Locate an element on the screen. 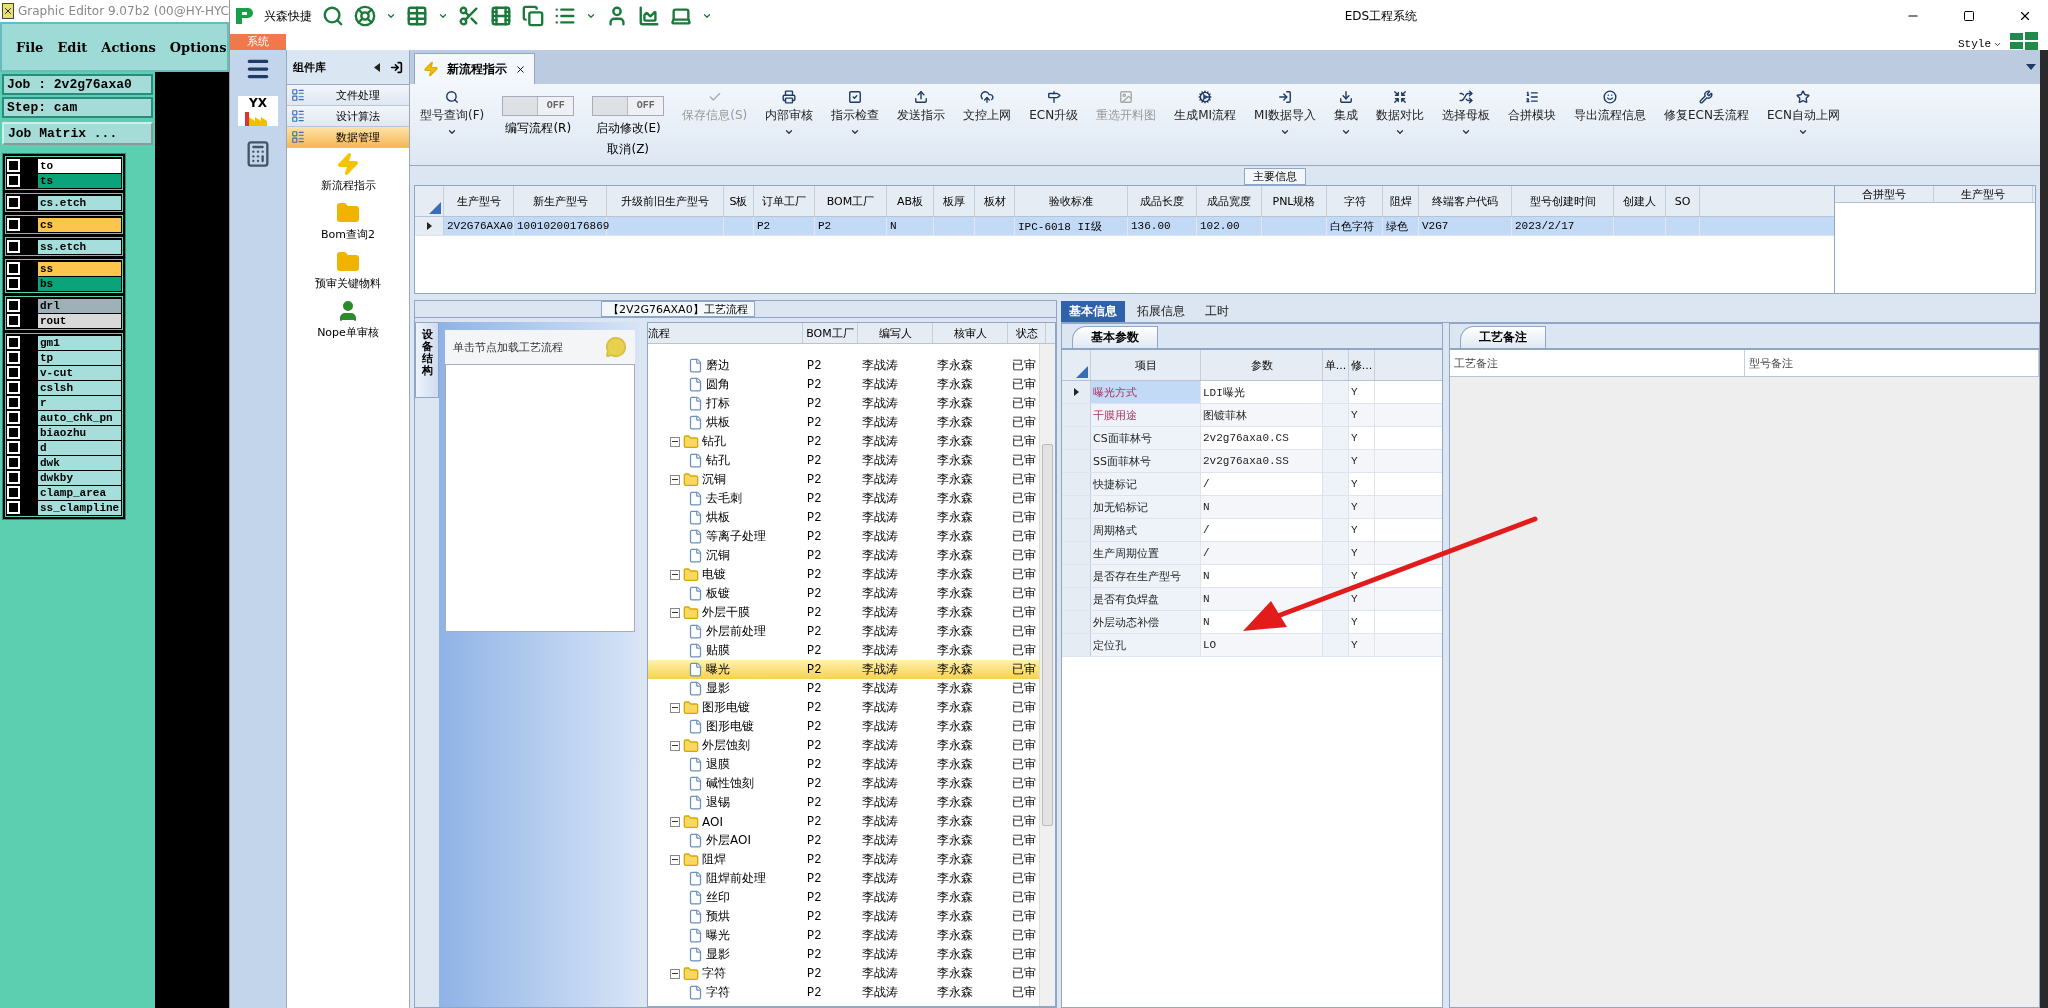 This screenshot has height=1008, width=2048. yx-module-logo: YX is located at coordinates (258, 111).